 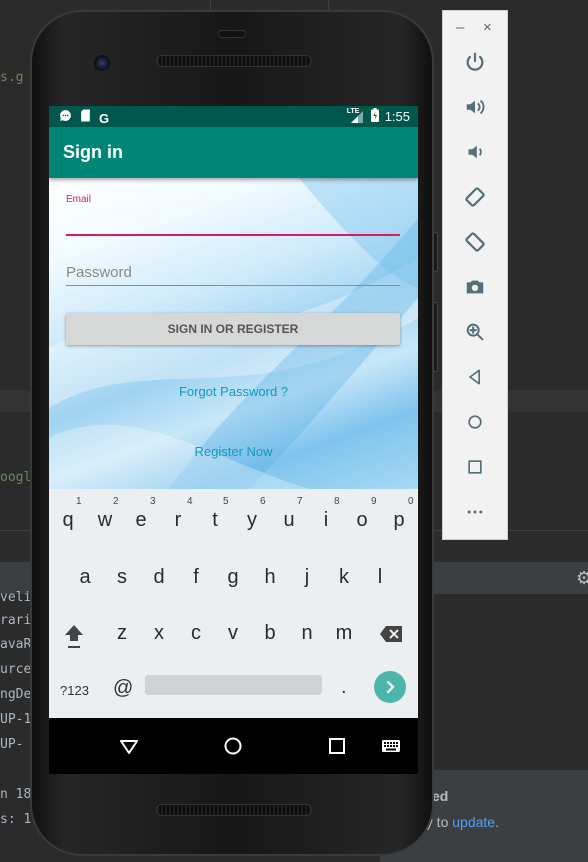 I want to click on nav-home-icon, so click(x=233, y=746).